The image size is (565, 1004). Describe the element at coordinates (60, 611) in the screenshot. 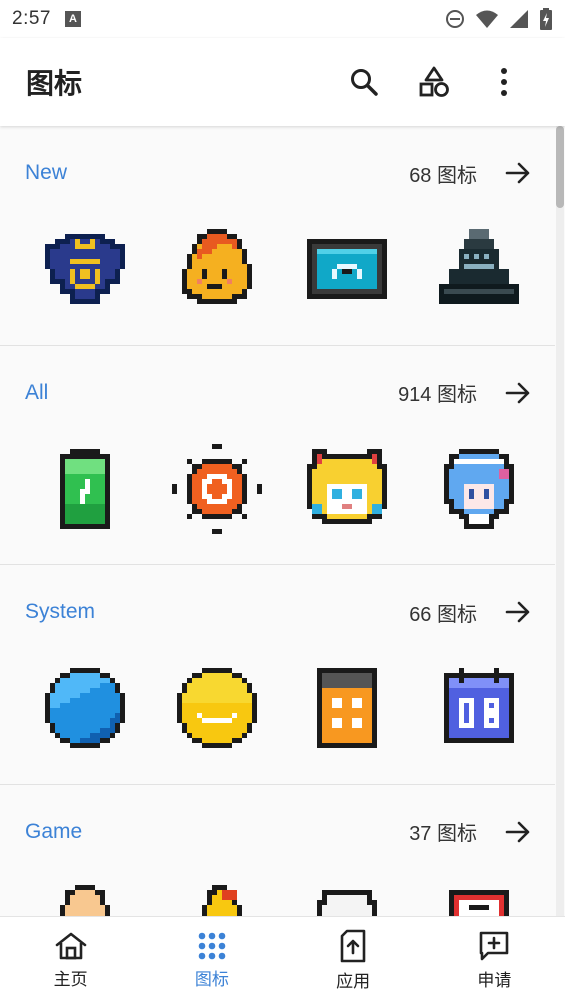

I see `section-title: System` at that location.